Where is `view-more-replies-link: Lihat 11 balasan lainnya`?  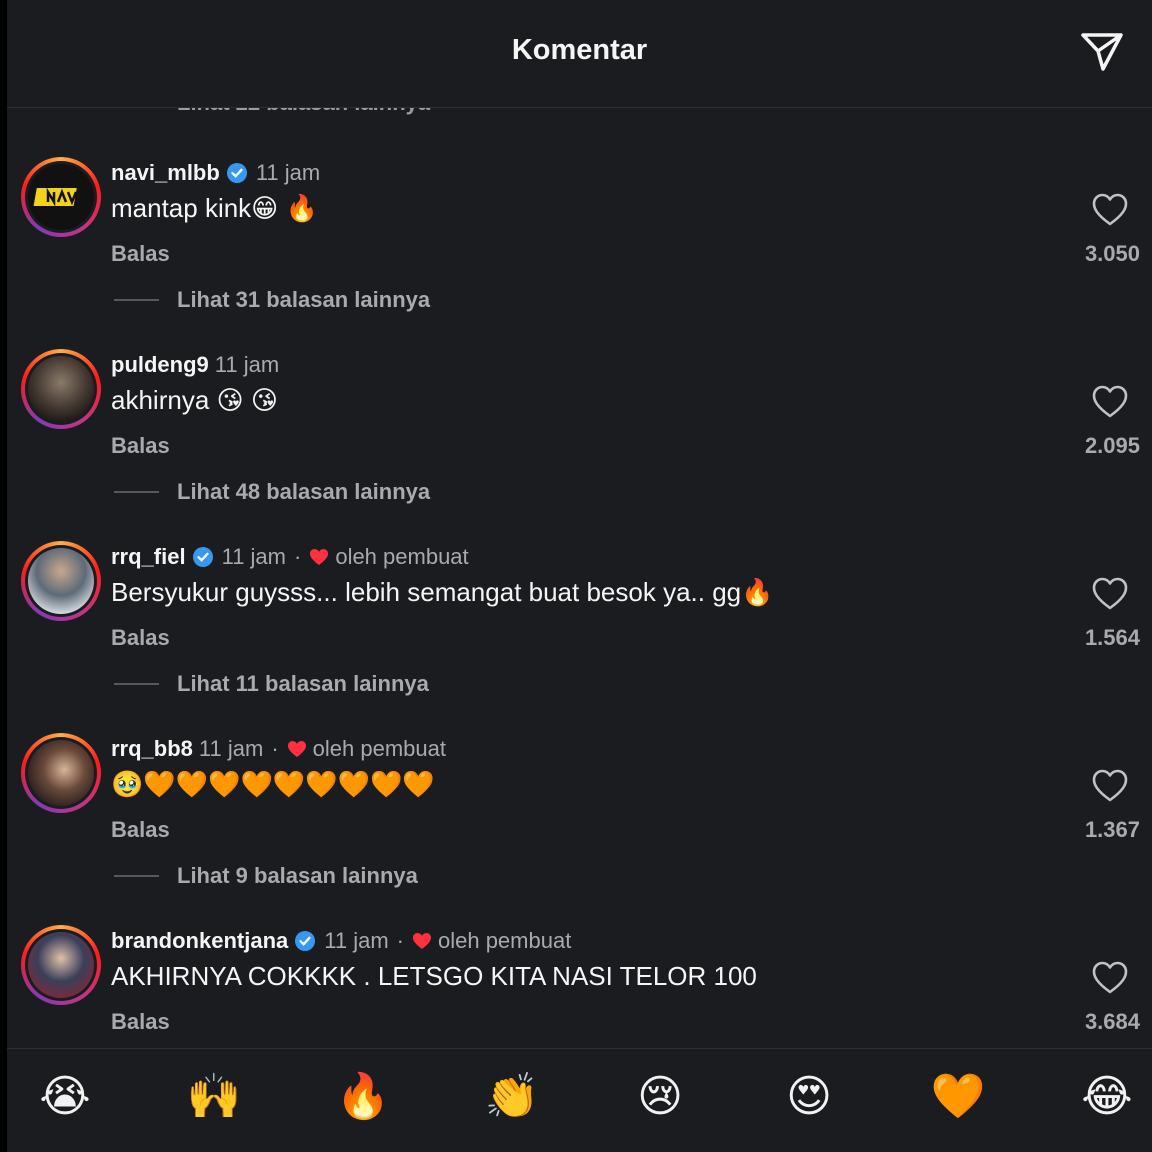 view-more-replies-link: Lihat 11 balasan lainnya is located at coordinates (303, 684).